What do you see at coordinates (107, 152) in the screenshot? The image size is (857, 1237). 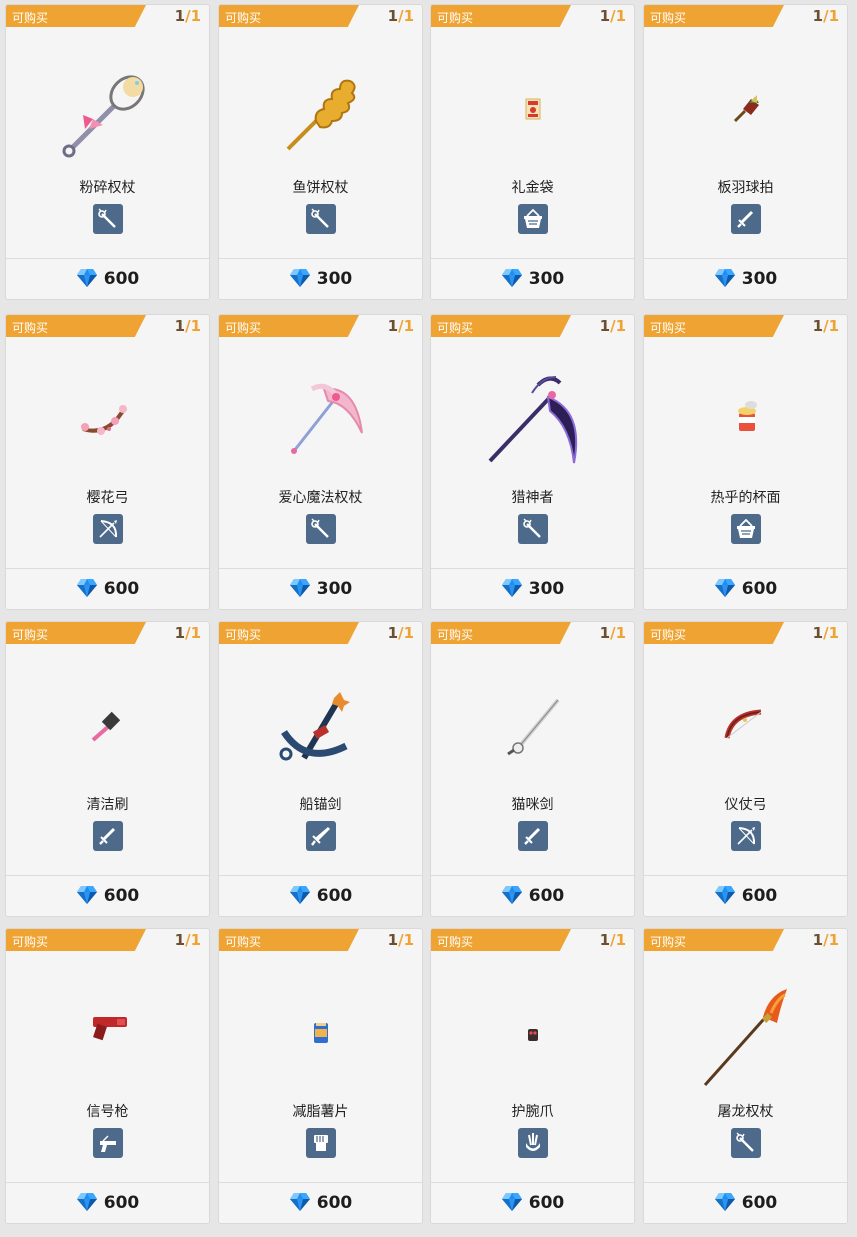 I see `shop-item-card: 可购买 1/1 粉碎权杖 600` at bounding box center [107, 152].